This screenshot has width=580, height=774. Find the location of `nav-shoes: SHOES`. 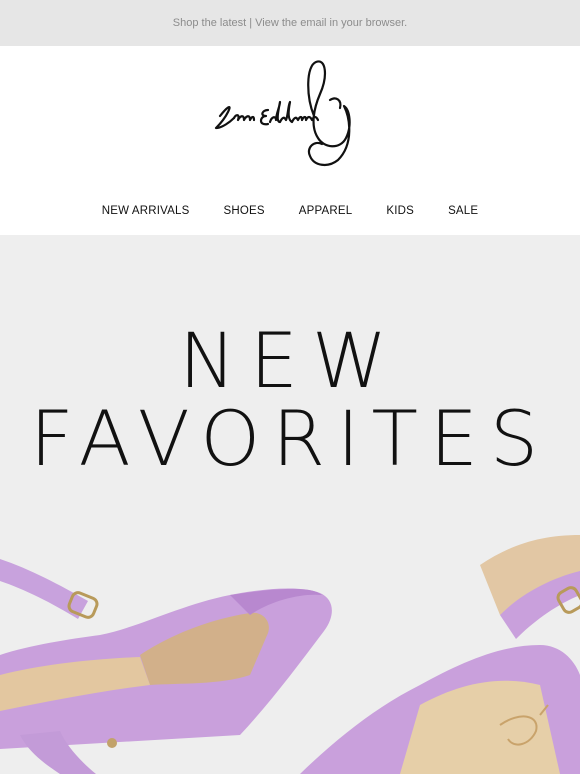

nav-shoes: SHOES is located at coordinates (244, 211).